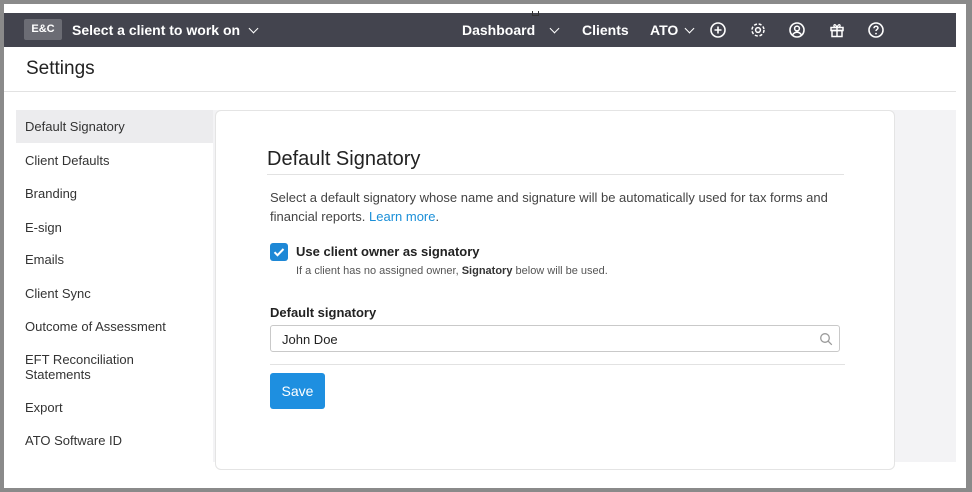 This screenshot has width=972, height=492. What do you see at coordinates (837, 30) in the screenshot?
I see `gift-icon` at bounding box center [837, 30].